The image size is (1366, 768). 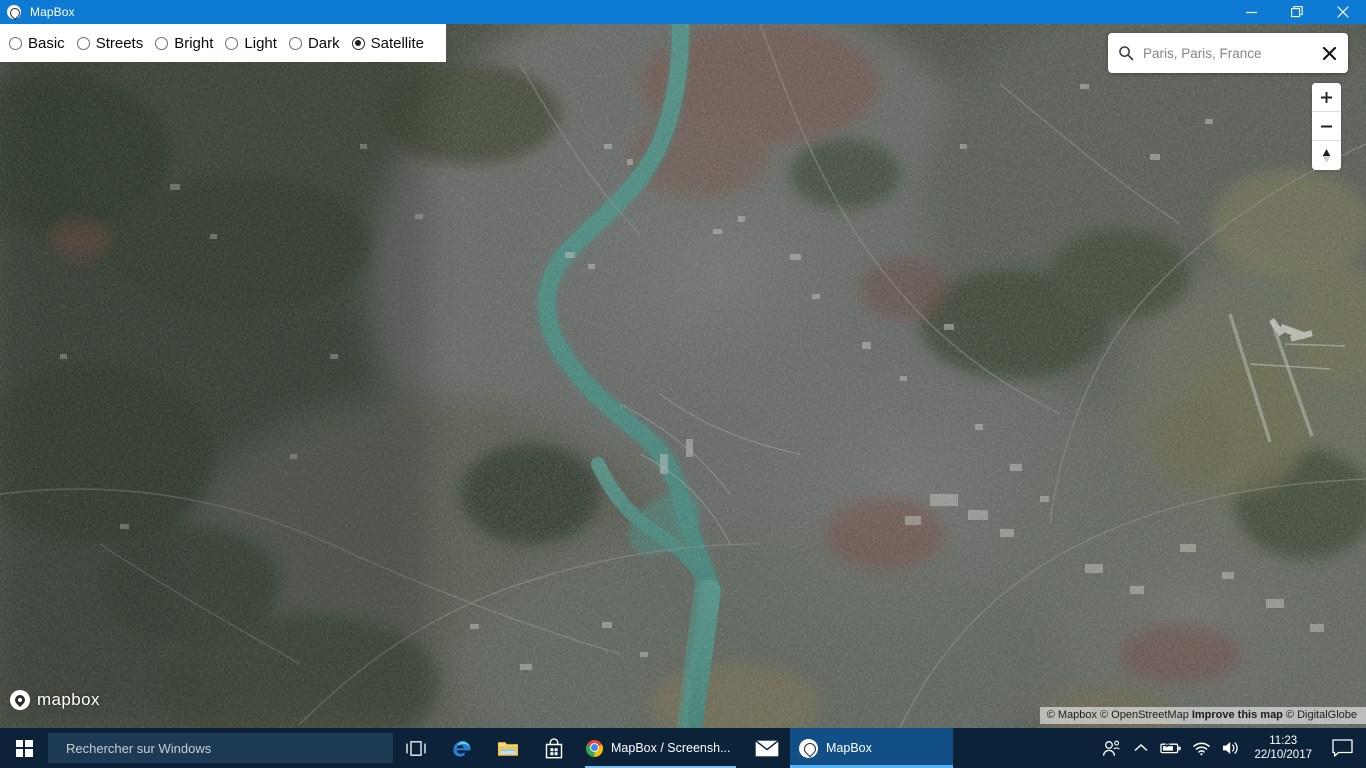 I want to click on attribution-mapbox: © Mapbox, so click(x=1072, y=715).